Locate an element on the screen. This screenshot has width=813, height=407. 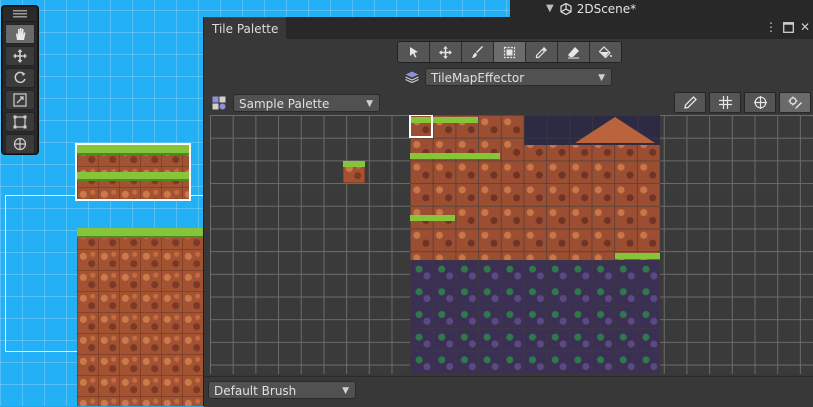
paint-bucket-icon is located at coordinates (605, 51).